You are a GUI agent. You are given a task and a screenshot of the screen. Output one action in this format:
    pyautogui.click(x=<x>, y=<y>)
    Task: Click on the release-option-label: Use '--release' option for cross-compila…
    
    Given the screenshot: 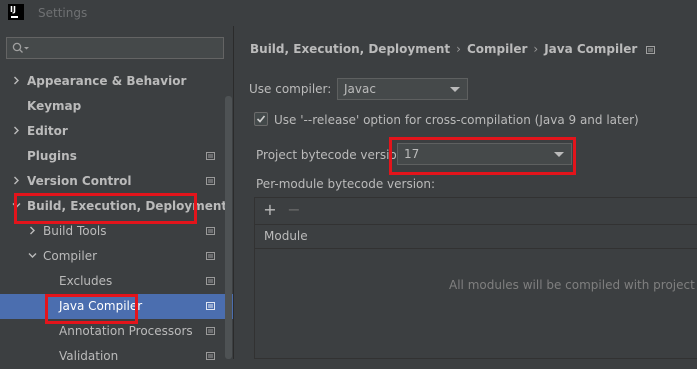 What is the action you would take?
    pyautogui.click(x=456, y=120)
    